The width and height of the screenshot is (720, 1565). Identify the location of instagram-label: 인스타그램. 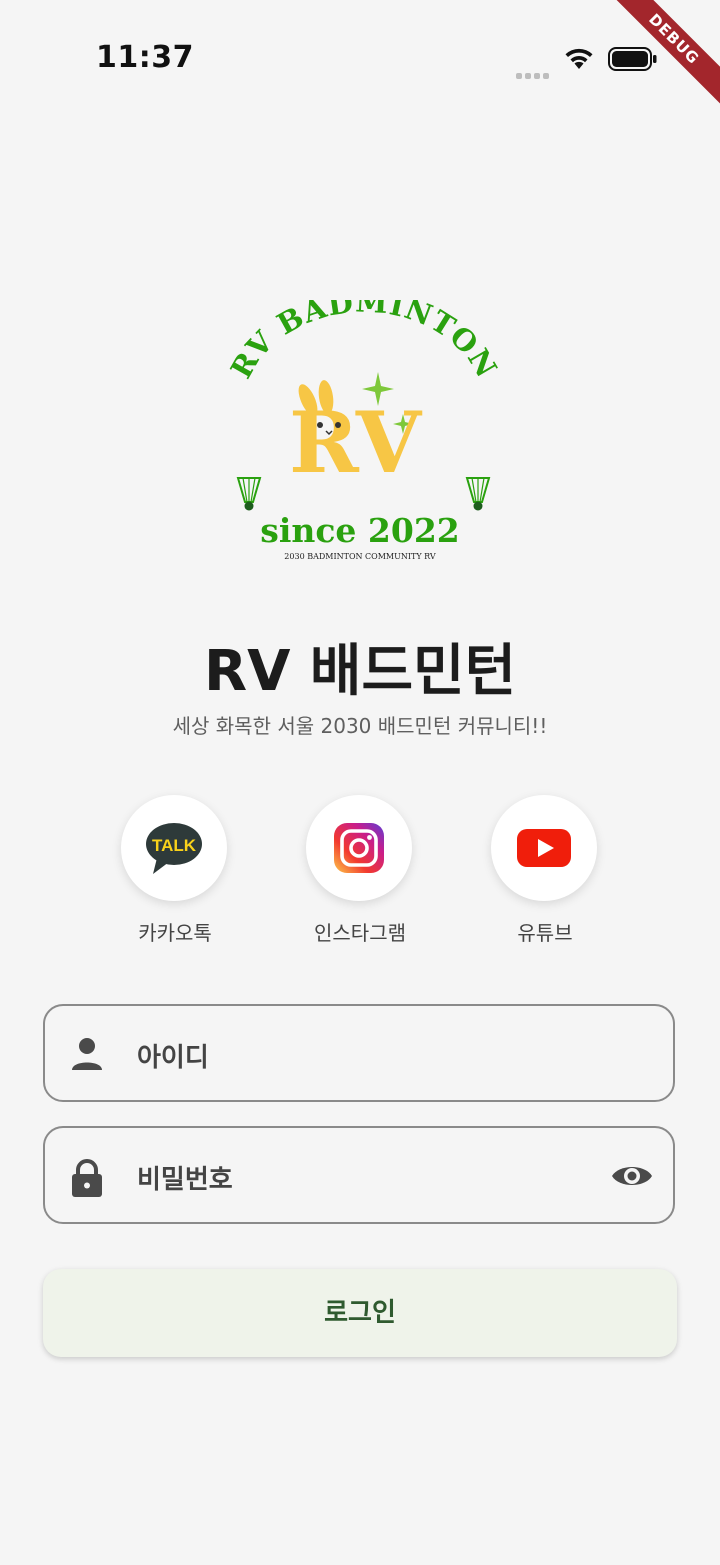
(360, 933).